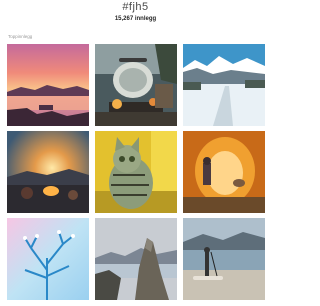  What do you see at coordinates (135, 19) in the screenshot?
I see `post-count: 15,267 innlegg` at bounding box center [135, 19].